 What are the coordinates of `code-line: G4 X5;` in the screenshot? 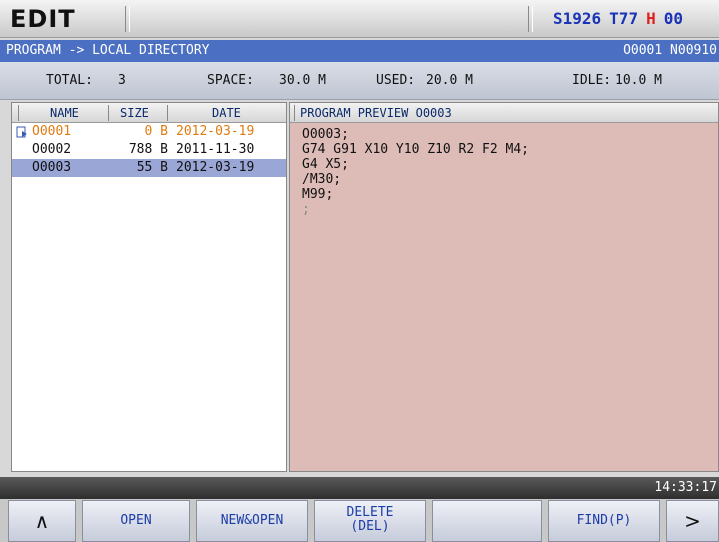 It's located at (325, 164).